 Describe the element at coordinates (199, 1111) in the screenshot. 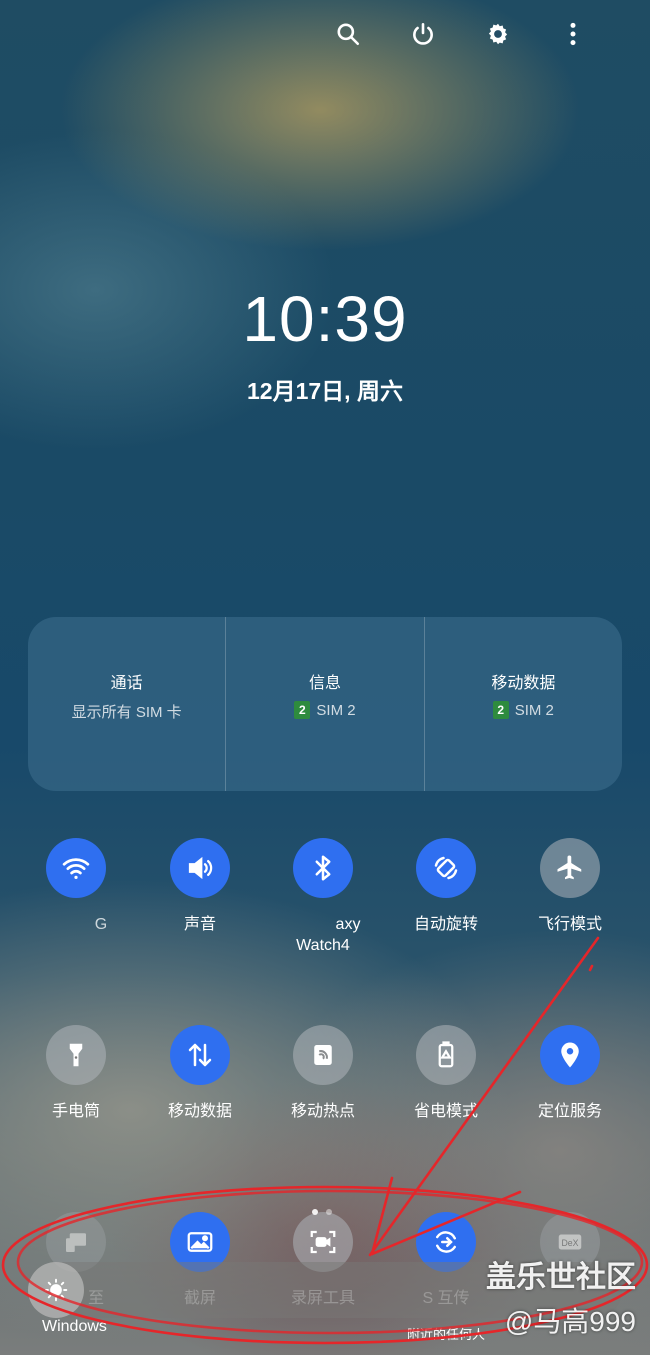

I see `tile-label: 移动数据` at that location.